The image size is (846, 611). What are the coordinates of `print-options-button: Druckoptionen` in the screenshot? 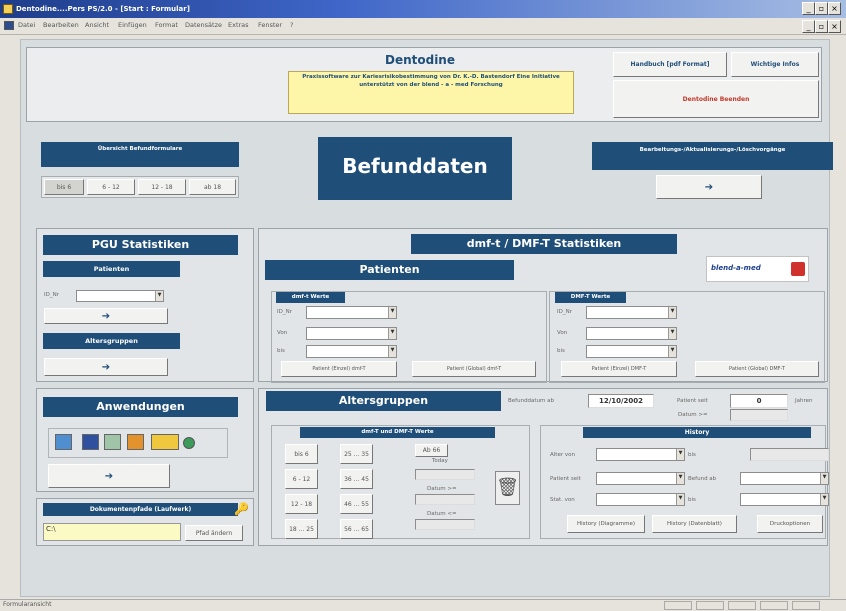 It's located at (790, 524).